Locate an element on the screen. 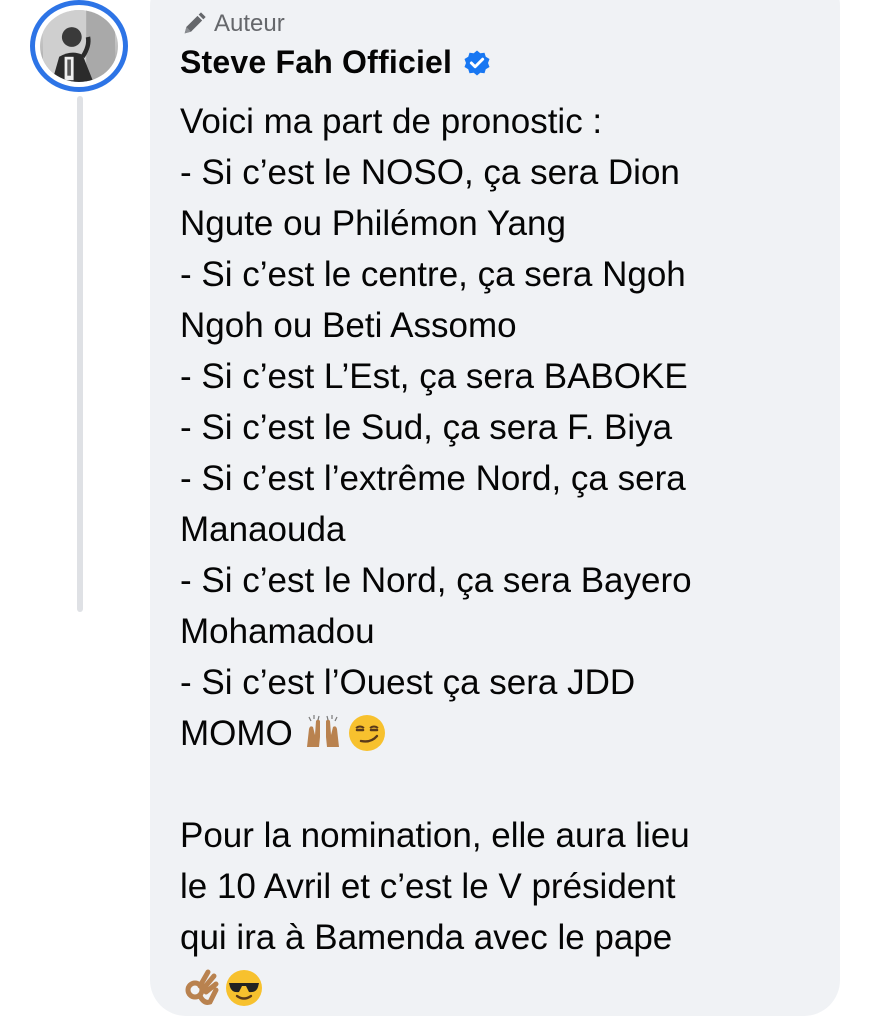 This screenshot has height=1024, width=870. comment-line: - Si c’est l’Ouest ça sera JDD is located at coordinates (408, 682).